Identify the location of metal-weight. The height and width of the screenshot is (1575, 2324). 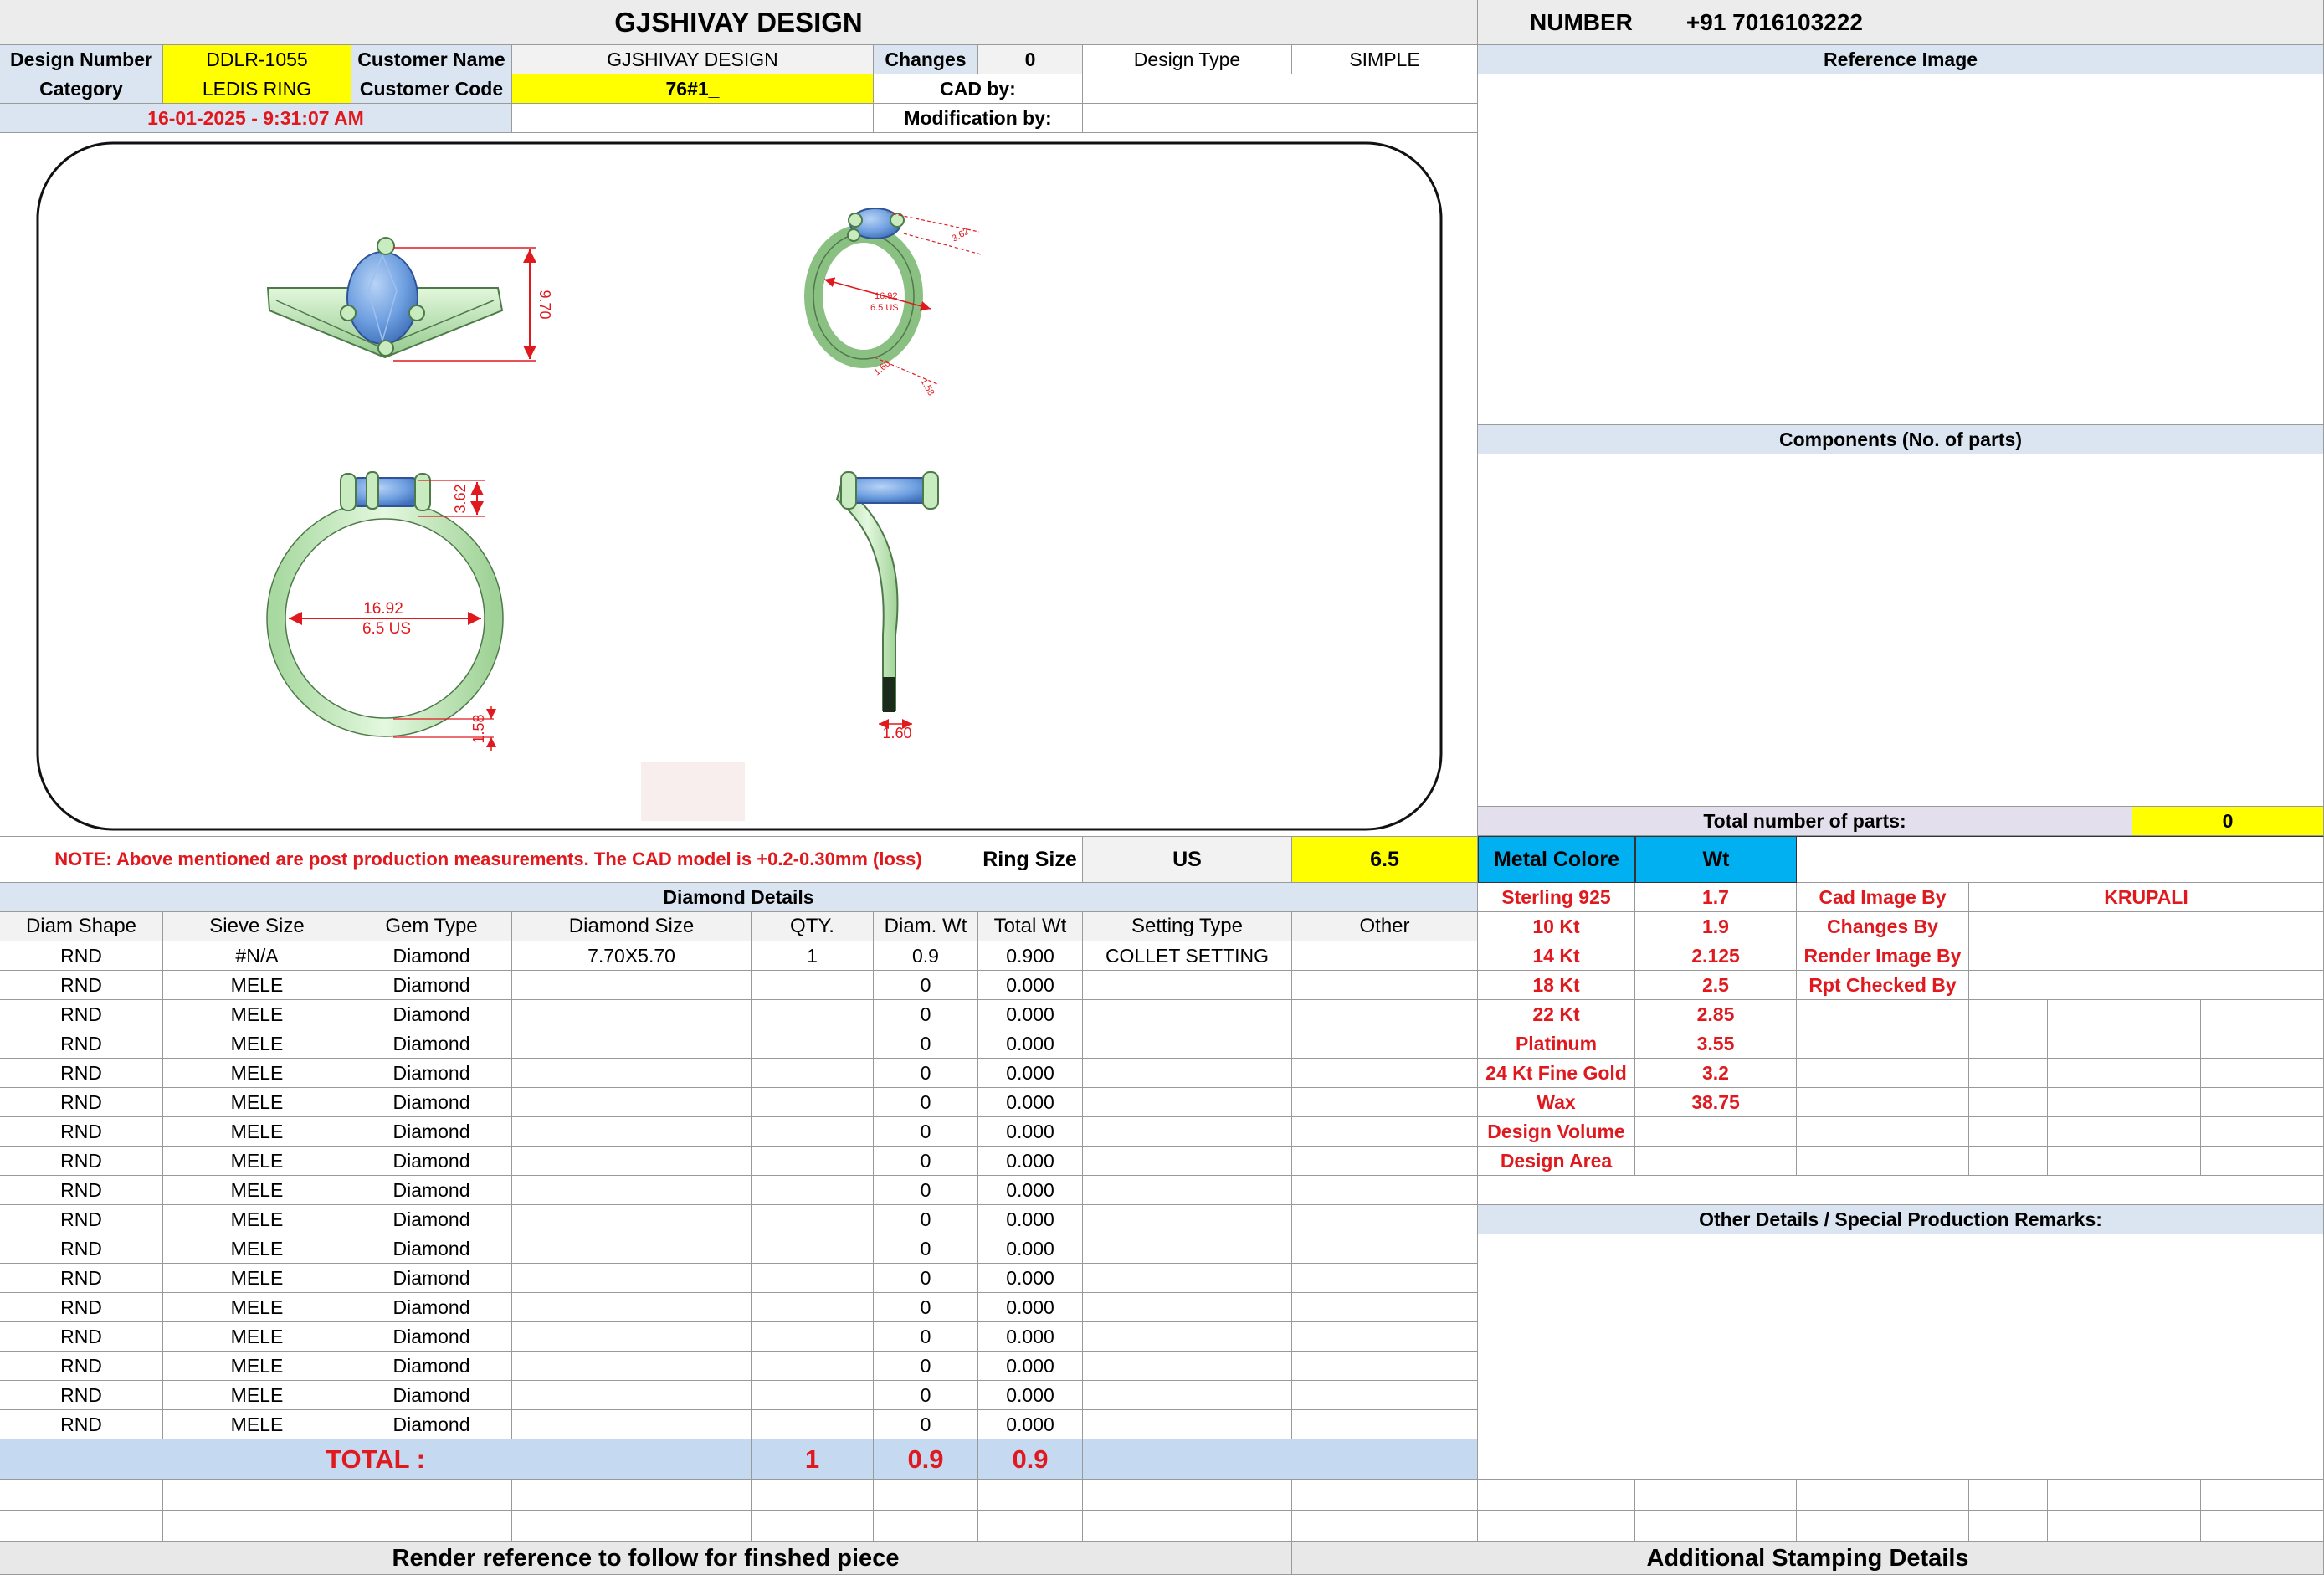
(1716, 1132).